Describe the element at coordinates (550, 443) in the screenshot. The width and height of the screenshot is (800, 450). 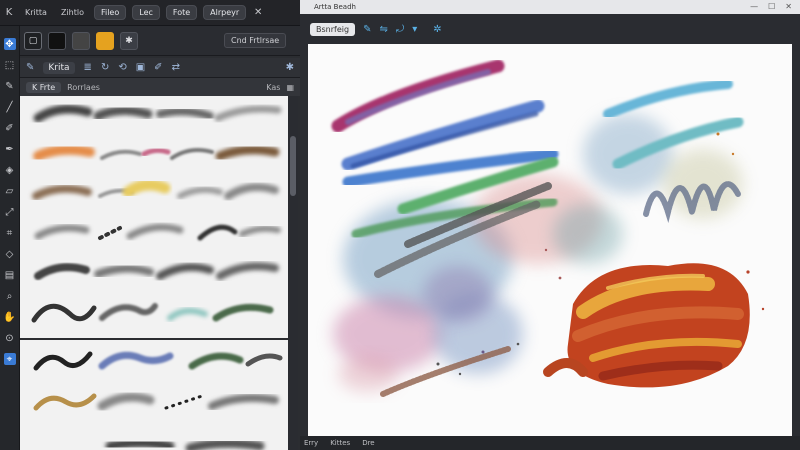
I see `status-bar: Erry Kittes Dre` at that location.